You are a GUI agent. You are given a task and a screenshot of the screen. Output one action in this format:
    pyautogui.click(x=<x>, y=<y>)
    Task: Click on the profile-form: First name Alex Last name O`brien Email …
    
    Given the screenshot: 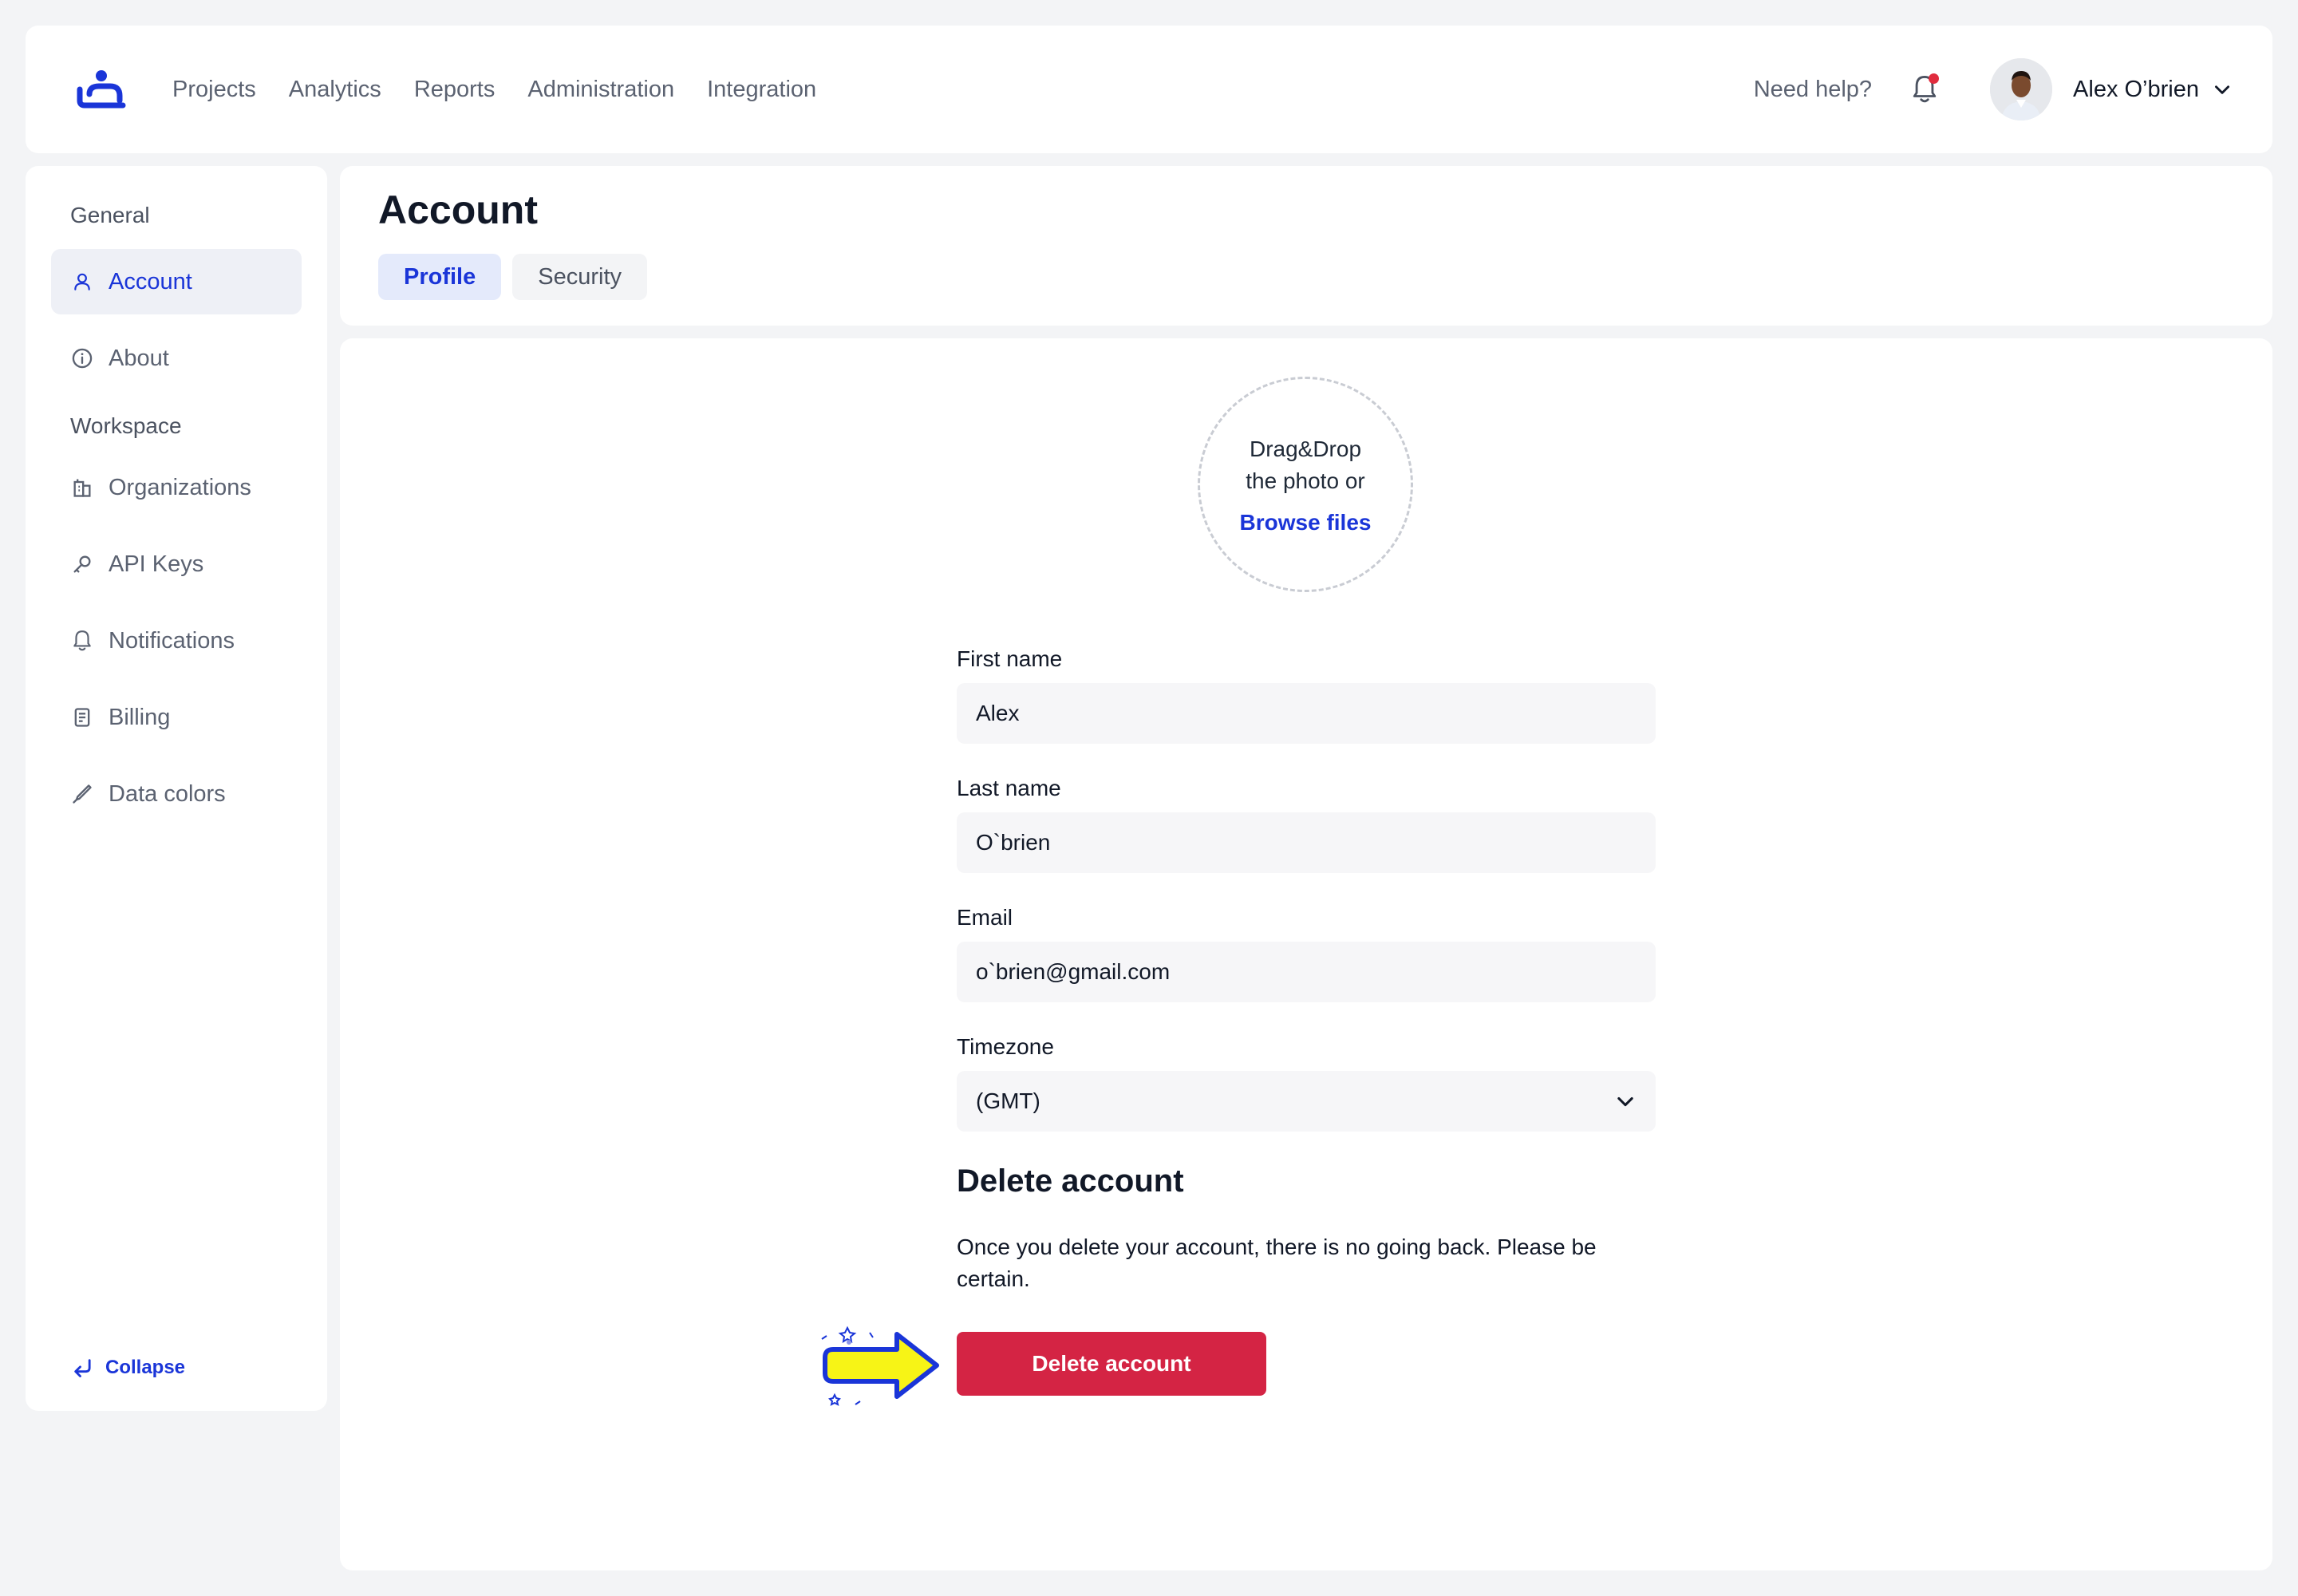 What is the action you would take?
    pyautogui.click(x=1307, y=1021)
    